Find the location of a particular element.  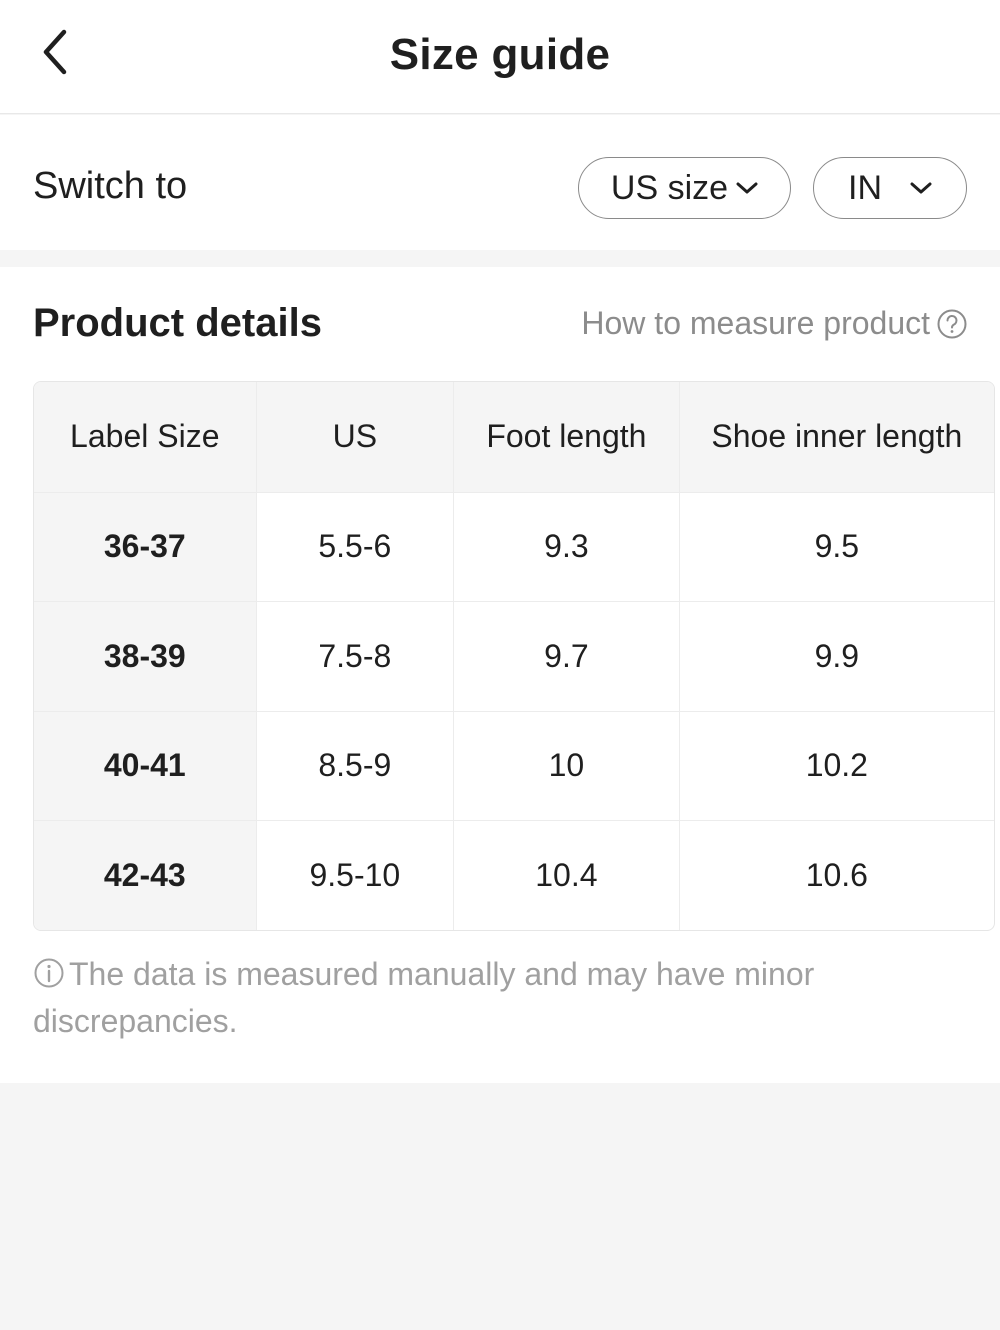

how-to-measure-link: How to measure product is located at coordinates (774, 323).